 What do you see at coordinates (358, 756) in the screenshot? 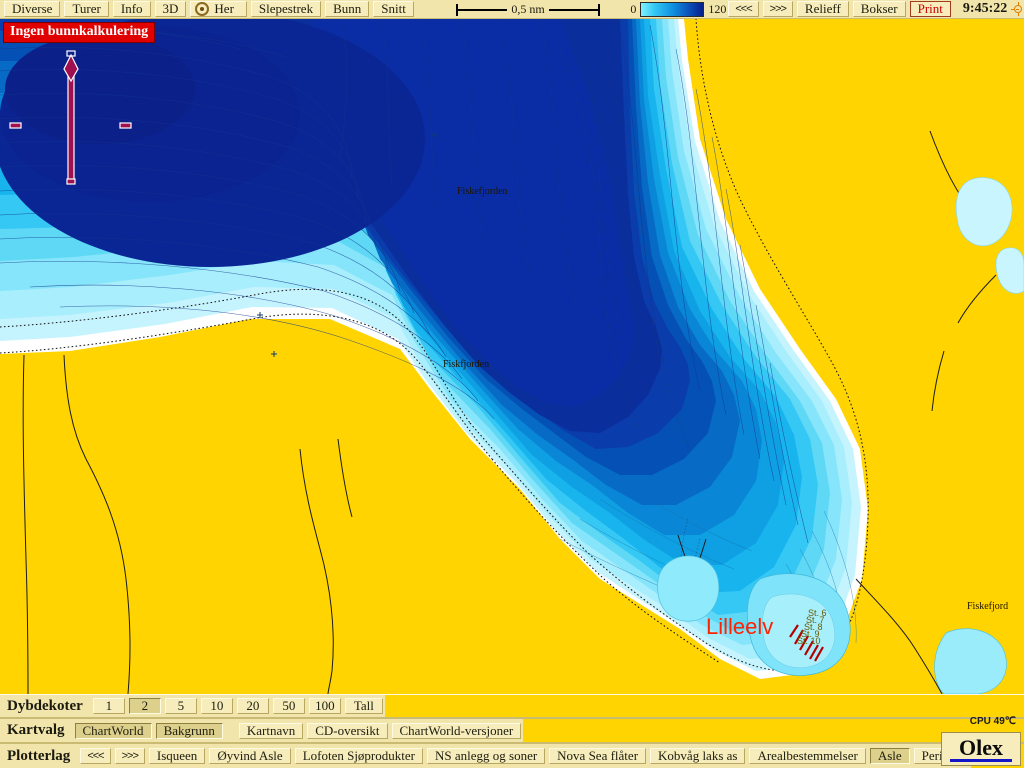
I see `plotterlag-layer-lofoten-sjoprodukter: Lofoten Sjøprodukter` at bounding box center [358, 756].